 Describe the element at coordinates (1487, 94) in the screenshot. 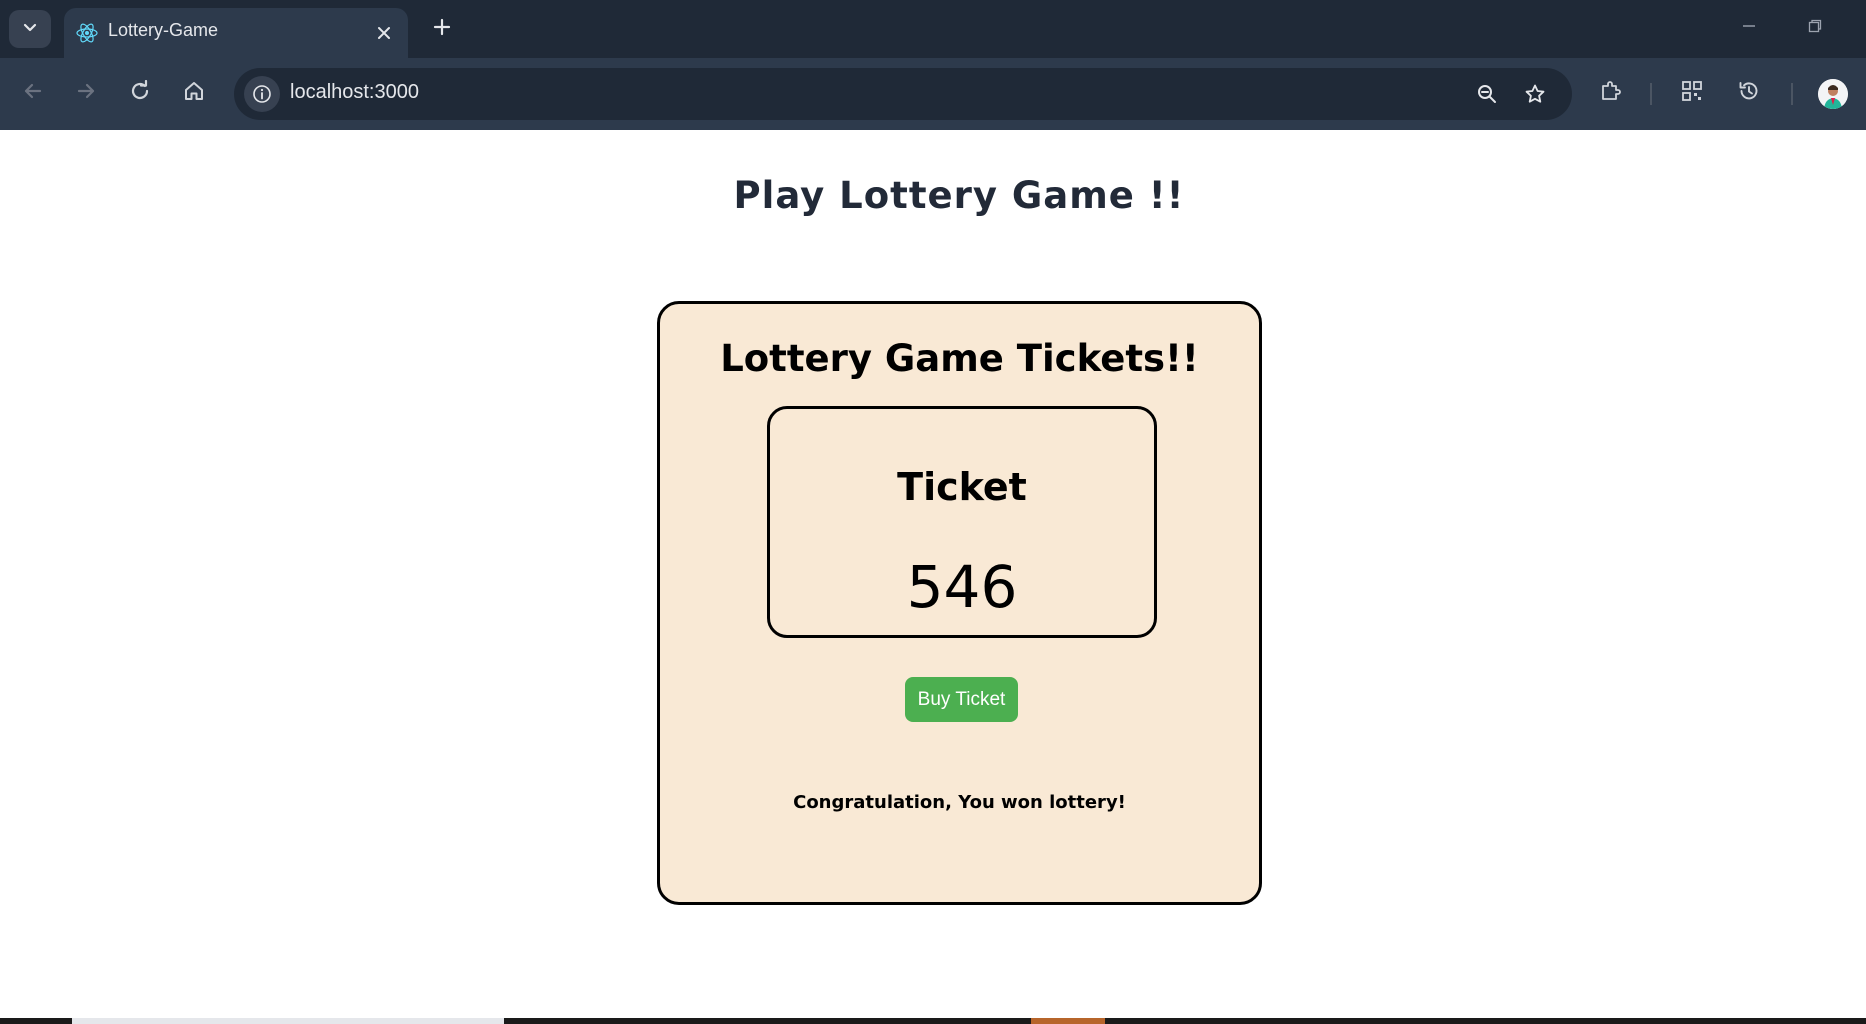

I see `zoom-icon` at that location.